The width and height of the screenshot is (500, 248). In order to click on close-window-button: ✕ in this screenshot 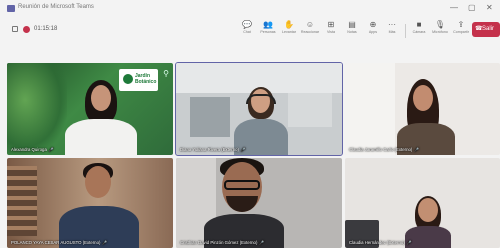, I will do `click(489, 8)`.